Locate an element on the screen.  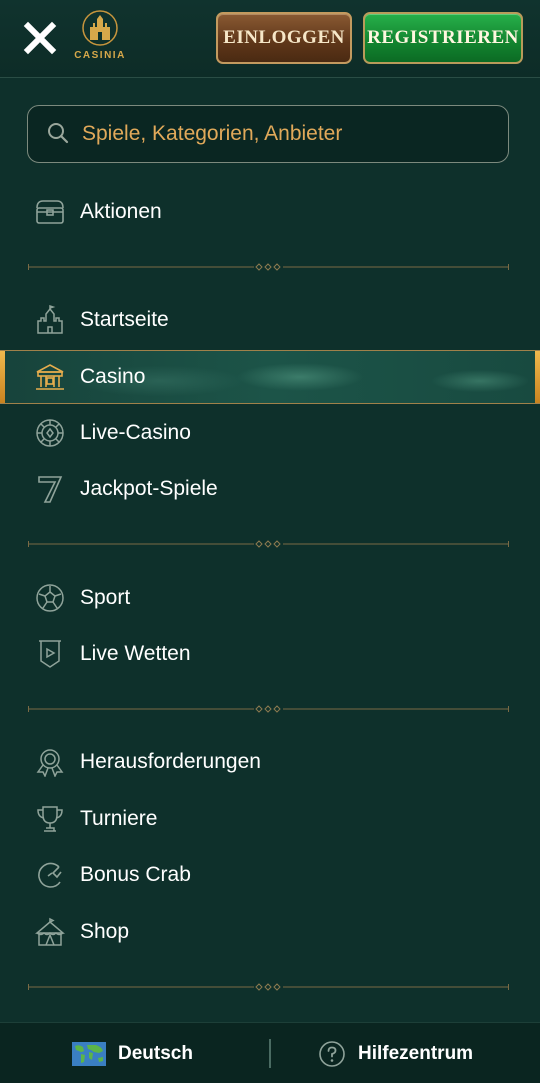
footer-bar: Deutsch Hilfezentrum is located at coordinates (270, 1052).